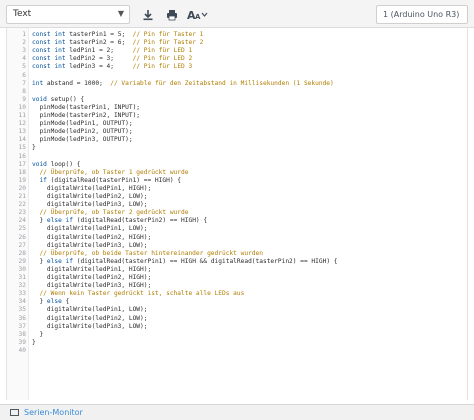  Describe the element at coordinates (82, 124) in the screenshot. I see `code-text: pinMode(ledPin1, OUTPUT);` at that location.